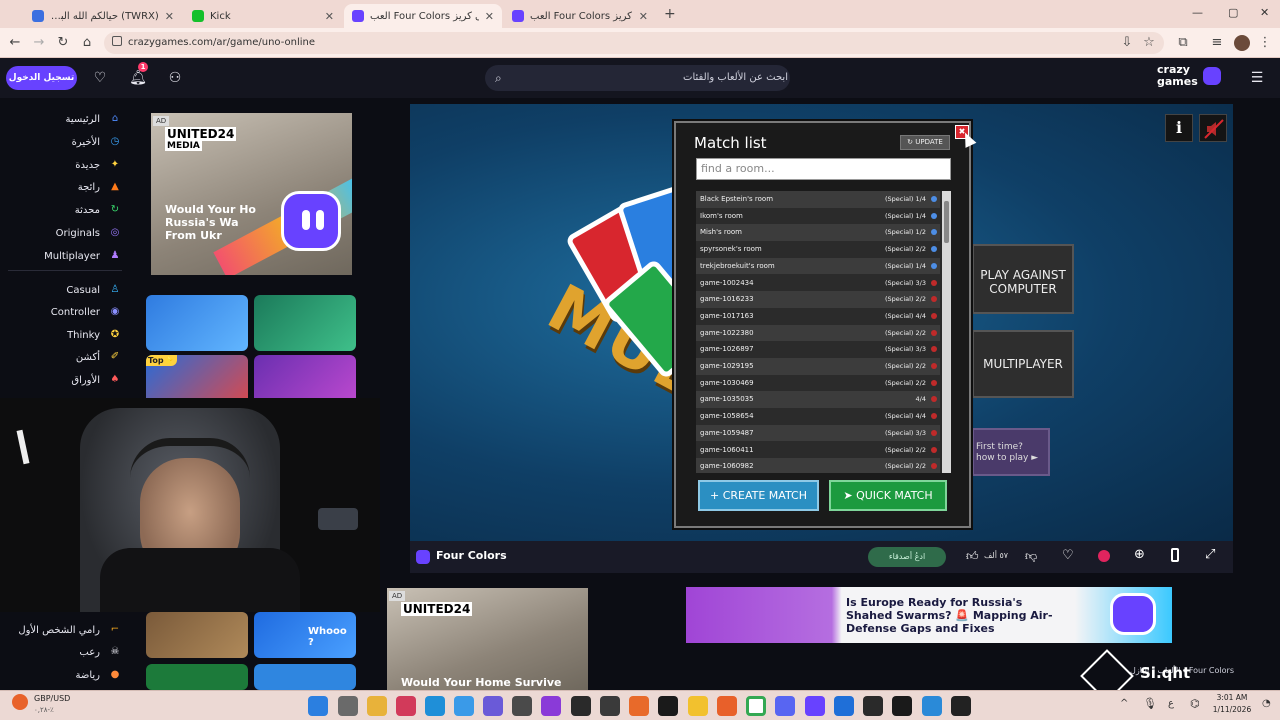 The width and height of the screenshot is (1280, 720). I want to click on media-control-icon: ≡, so click(1217, 43).